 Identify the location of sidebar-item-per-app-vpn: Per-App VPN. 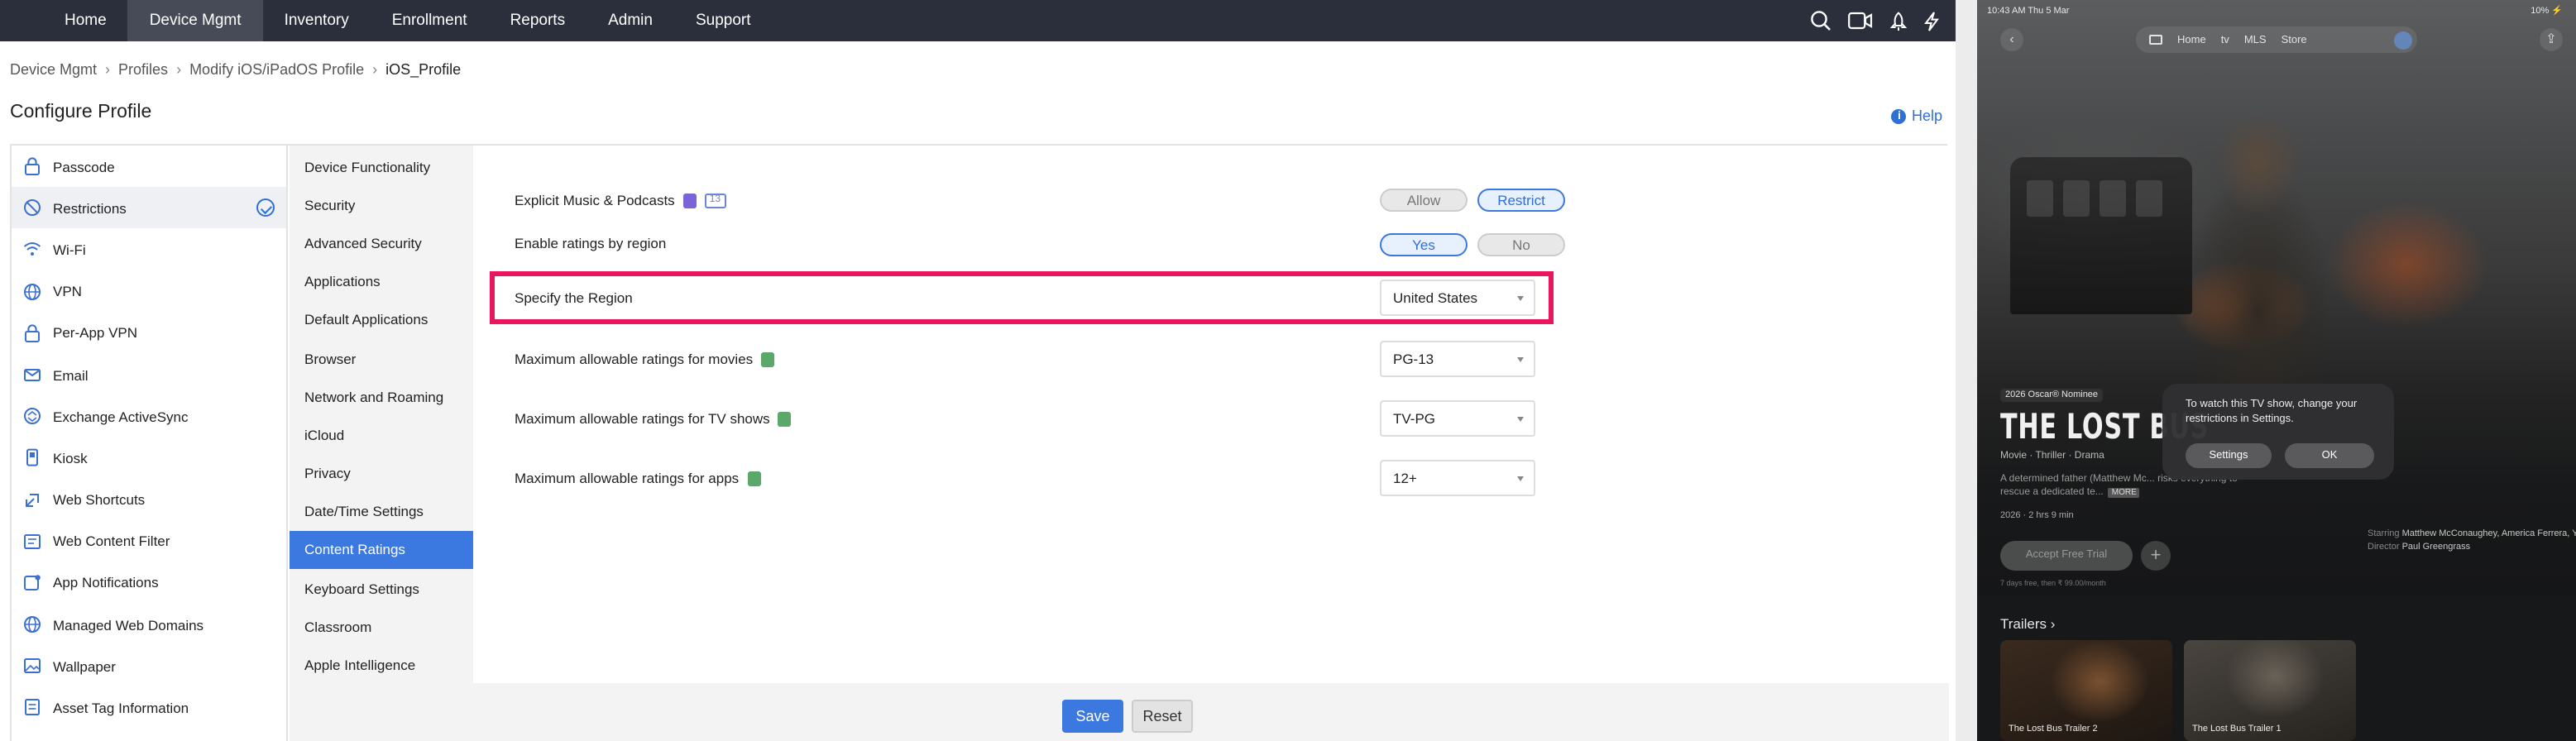
(149, 333).